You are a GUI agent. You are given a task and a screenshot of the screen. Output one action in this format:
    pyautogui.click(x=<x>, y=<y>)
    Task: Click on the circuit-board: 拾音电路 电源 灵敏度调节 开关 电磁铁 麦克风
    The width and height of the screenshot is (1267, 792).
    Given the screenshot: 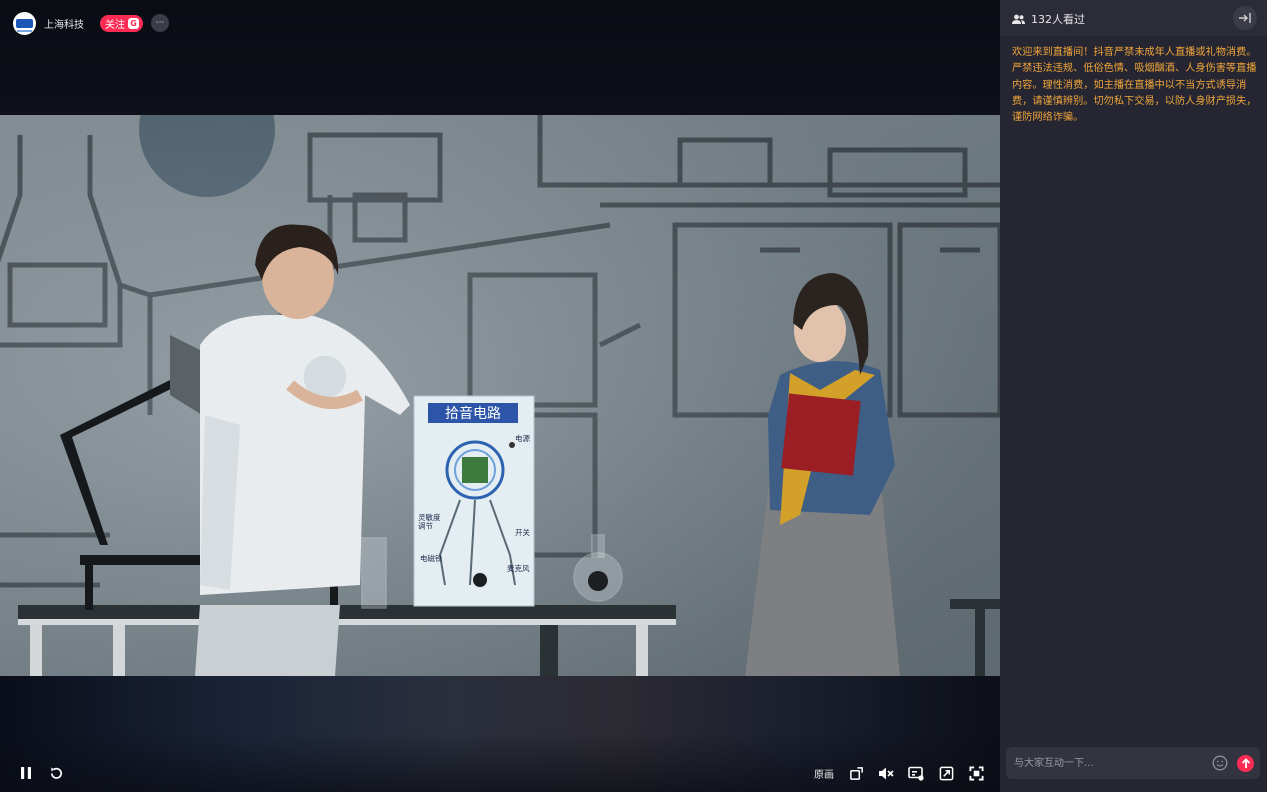 What is the action you would take?
    pyautogui.click(x=474, y=501)
    